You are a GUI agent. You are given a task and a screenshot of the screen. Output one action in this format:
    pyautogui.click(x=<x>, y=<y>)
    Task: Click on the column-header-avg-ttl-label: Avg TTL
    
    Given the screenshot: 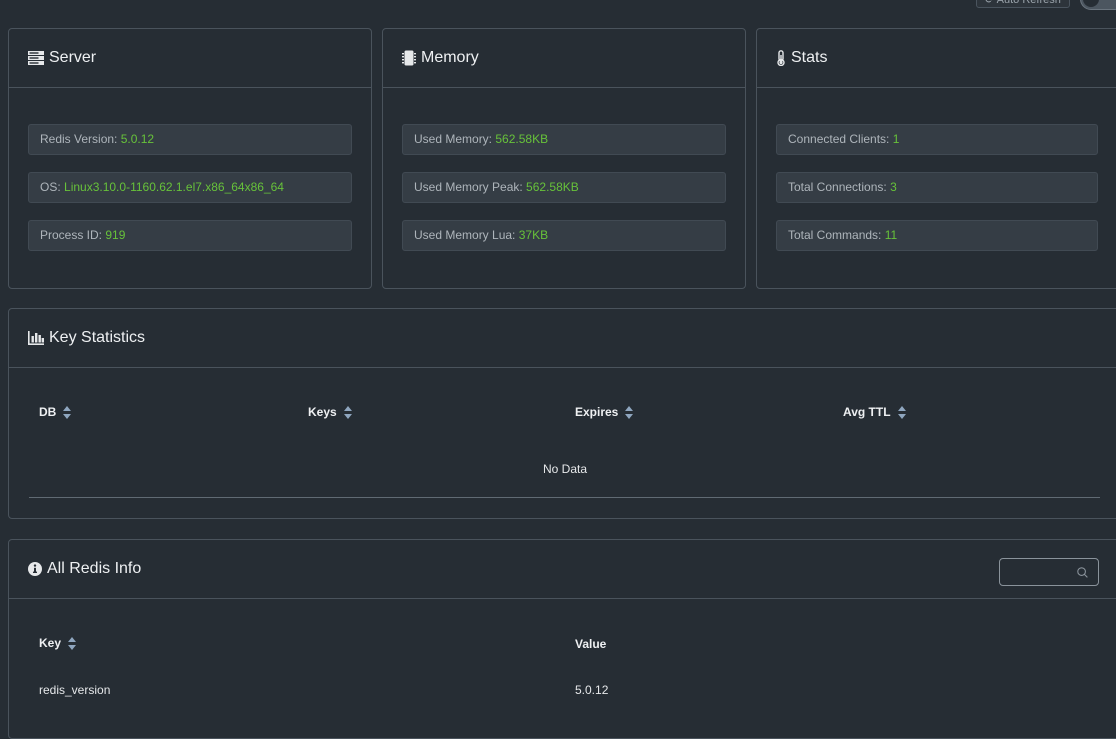 What is the action you would take?
    pyautogui.click(x=867, y=412)
    